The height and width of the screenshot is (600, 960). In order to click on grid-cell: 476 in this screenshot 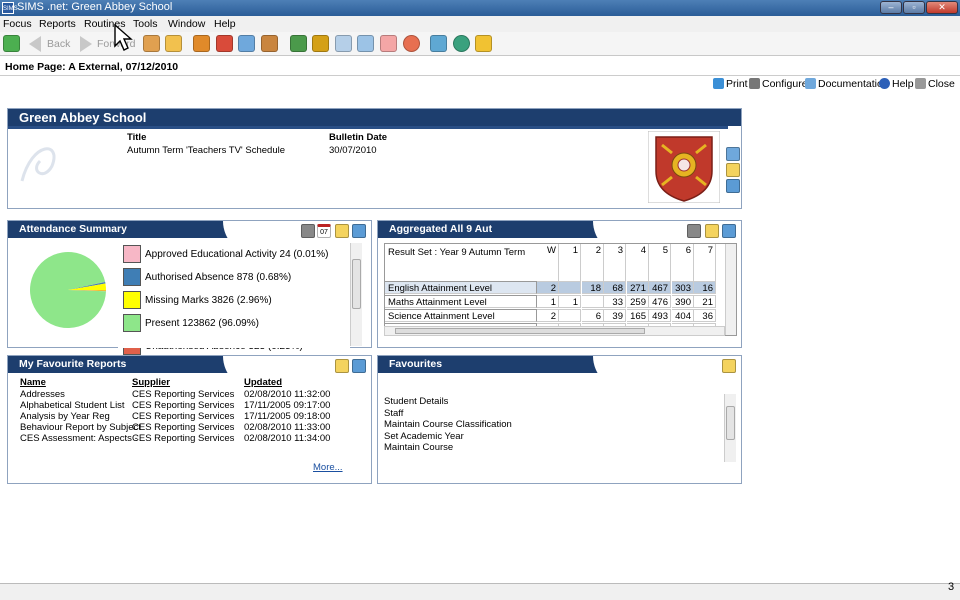, I will do `click(660, 301)`.